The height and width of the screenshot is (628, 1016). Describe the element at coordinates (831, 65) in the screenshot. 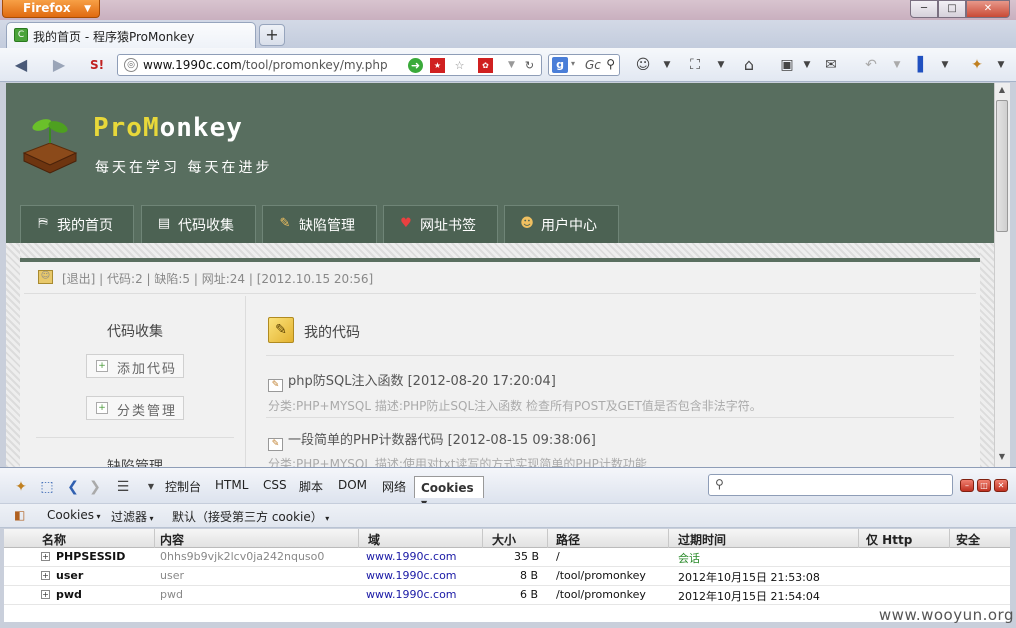

I see `mail-icon: ✉` at that location.